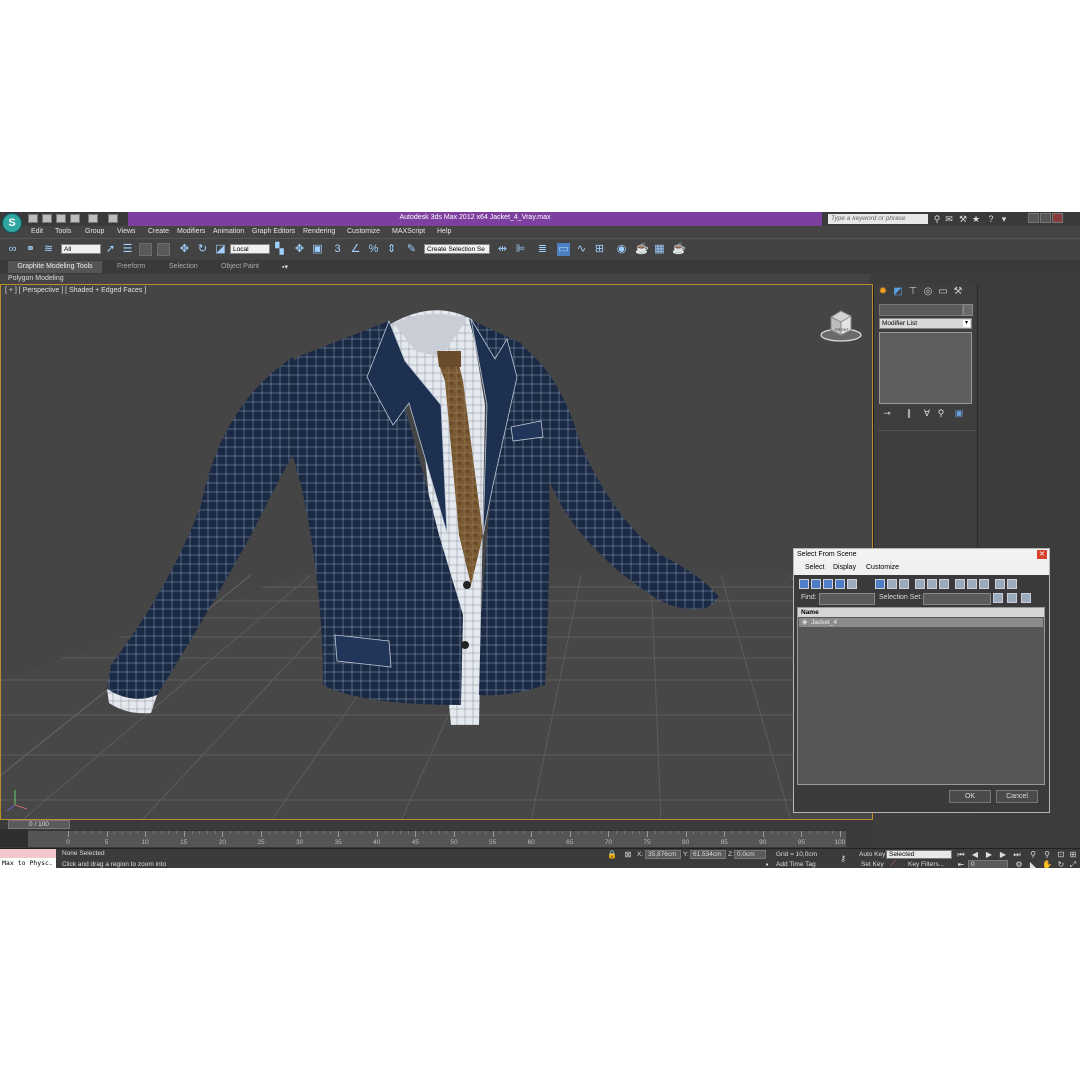 The image size is (1080, 1080). I want to click on y-coord-field: 61,534cm, so click(708, 854).